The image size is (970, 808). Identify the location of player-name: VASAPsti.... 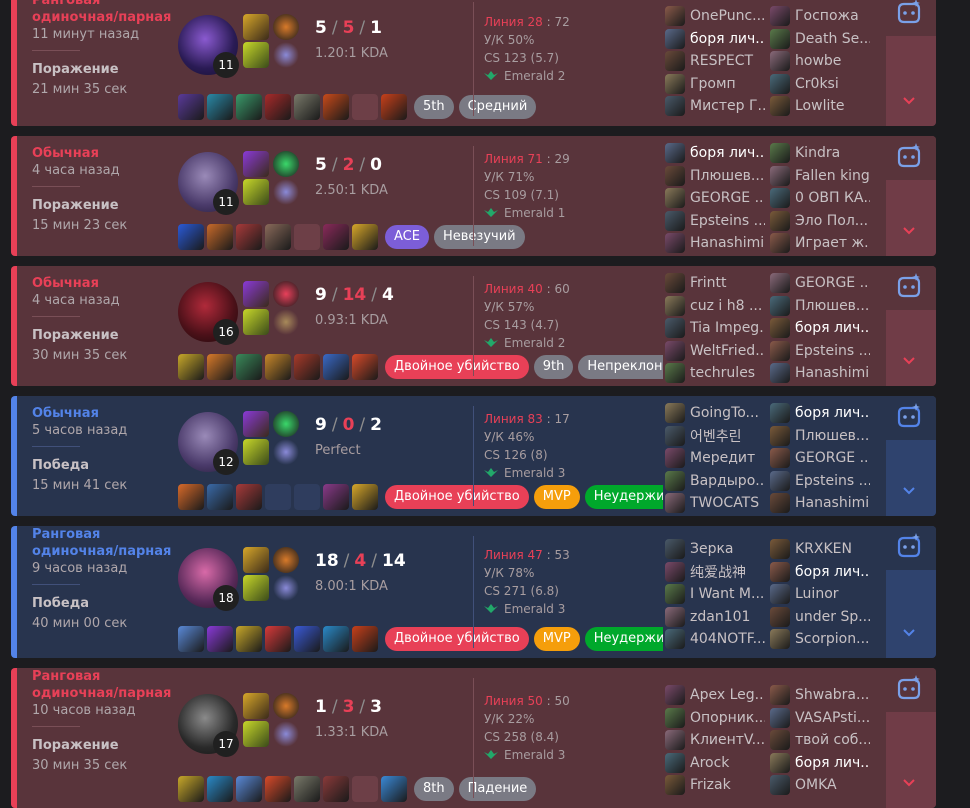
(832, 718).